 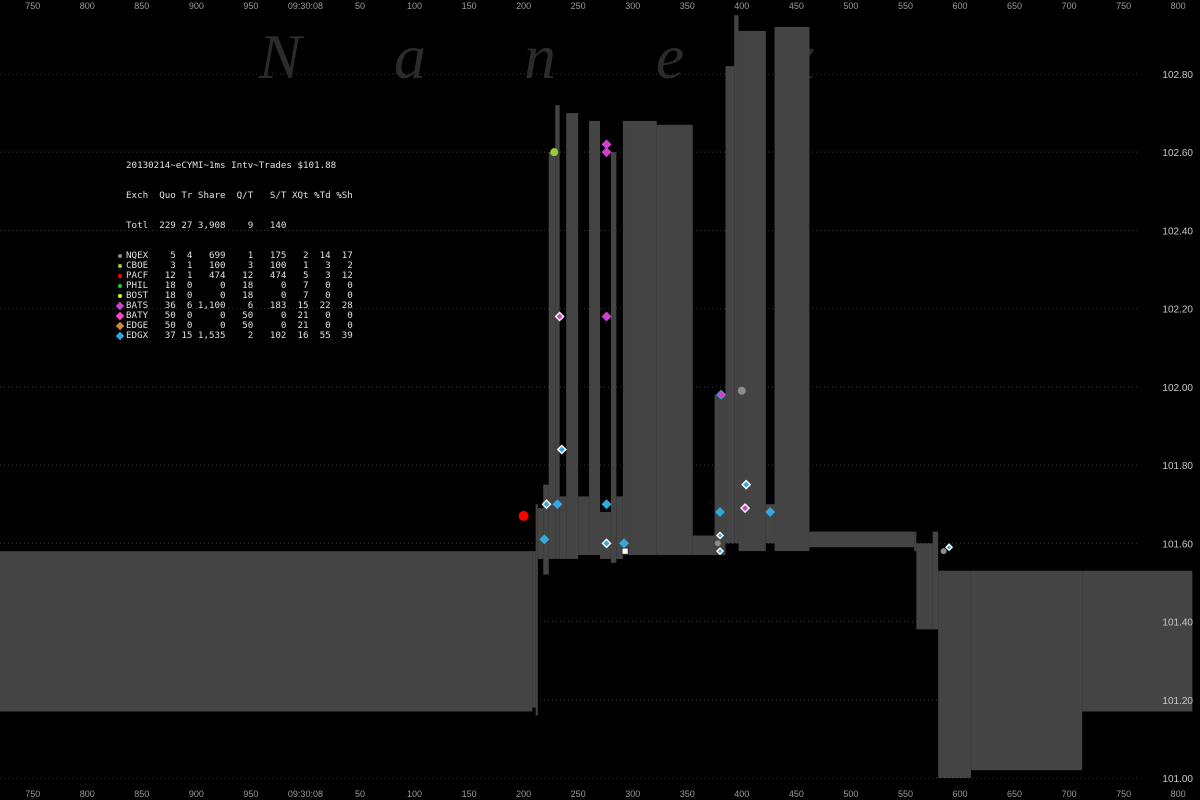 I want to click on legend-total-row: Totl 229 27 3,908 9 140, so click(x=239, y=225).